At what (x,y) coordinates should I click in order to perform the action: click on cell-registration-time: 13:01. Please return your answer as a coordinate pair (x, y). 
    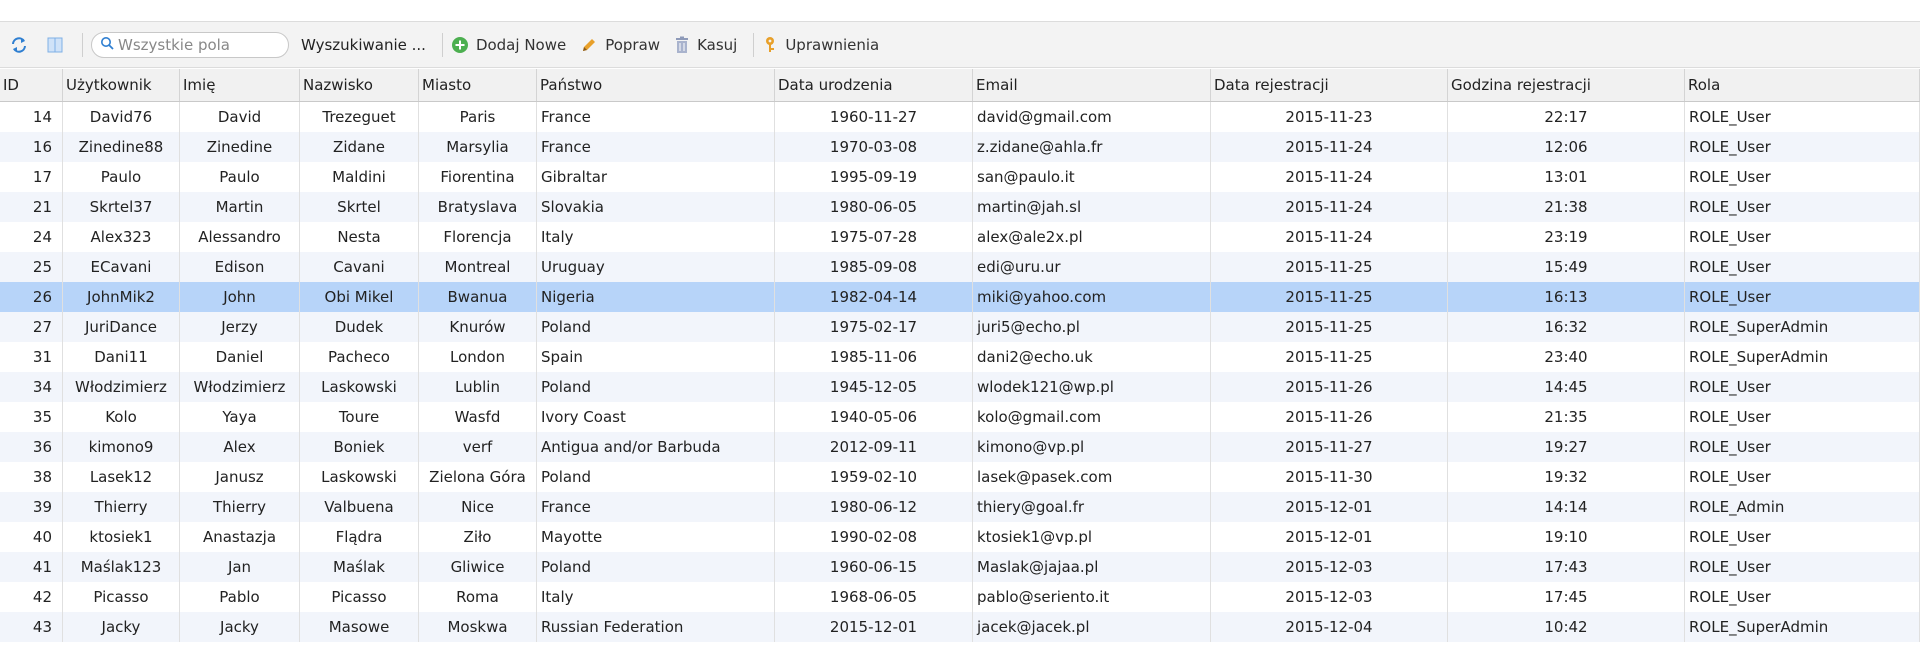
    Looking at the image, I should click on (1566, 177).